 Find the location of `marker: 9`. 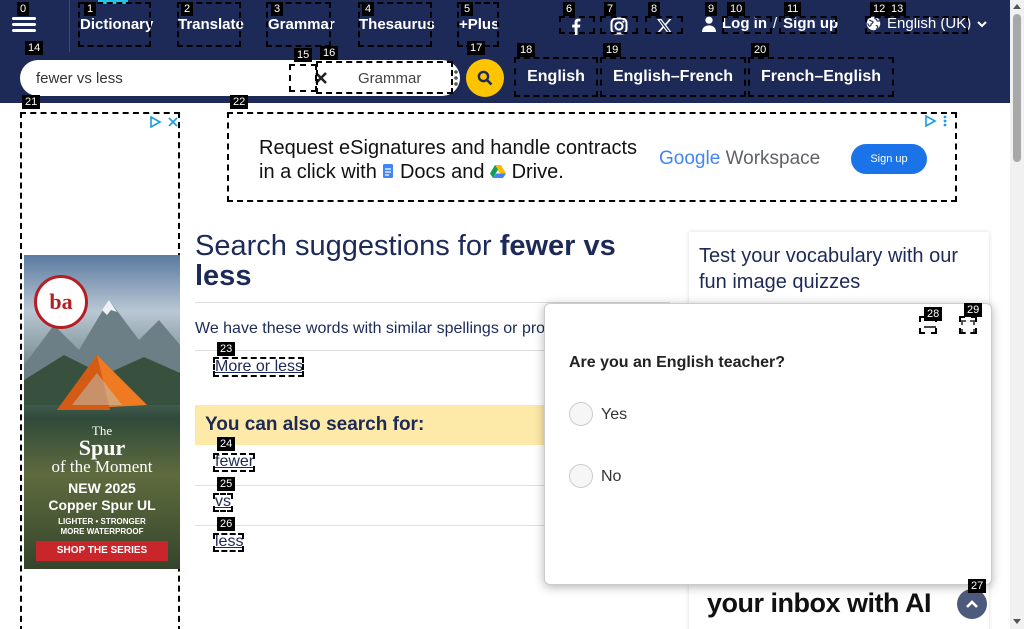

marker: 9 is located at coordinates (711, 9).